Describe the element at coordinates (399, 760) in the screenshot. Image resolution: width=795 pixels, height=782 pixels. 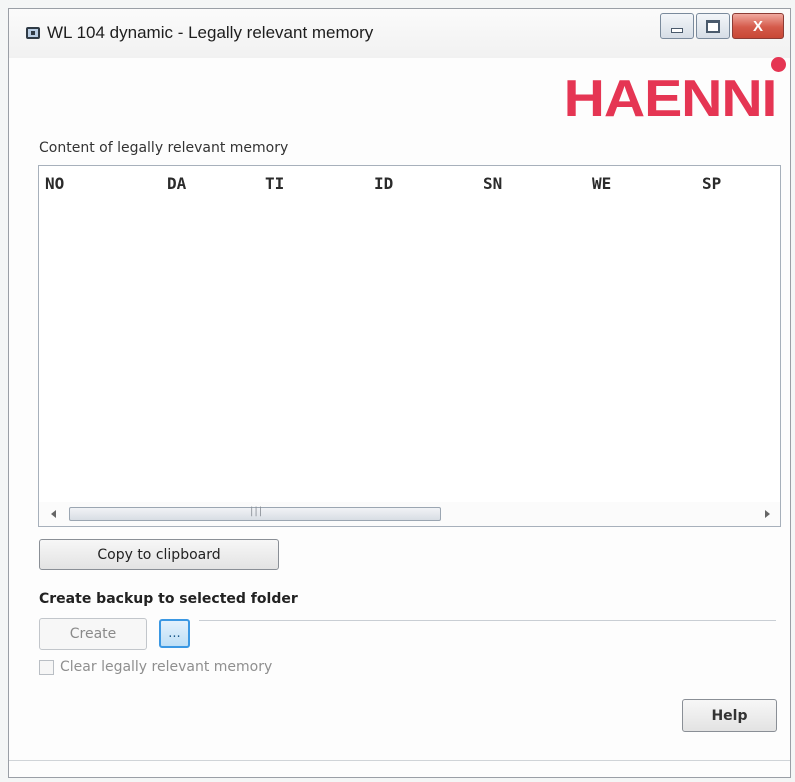
I see `status-bar-divider` at that location.